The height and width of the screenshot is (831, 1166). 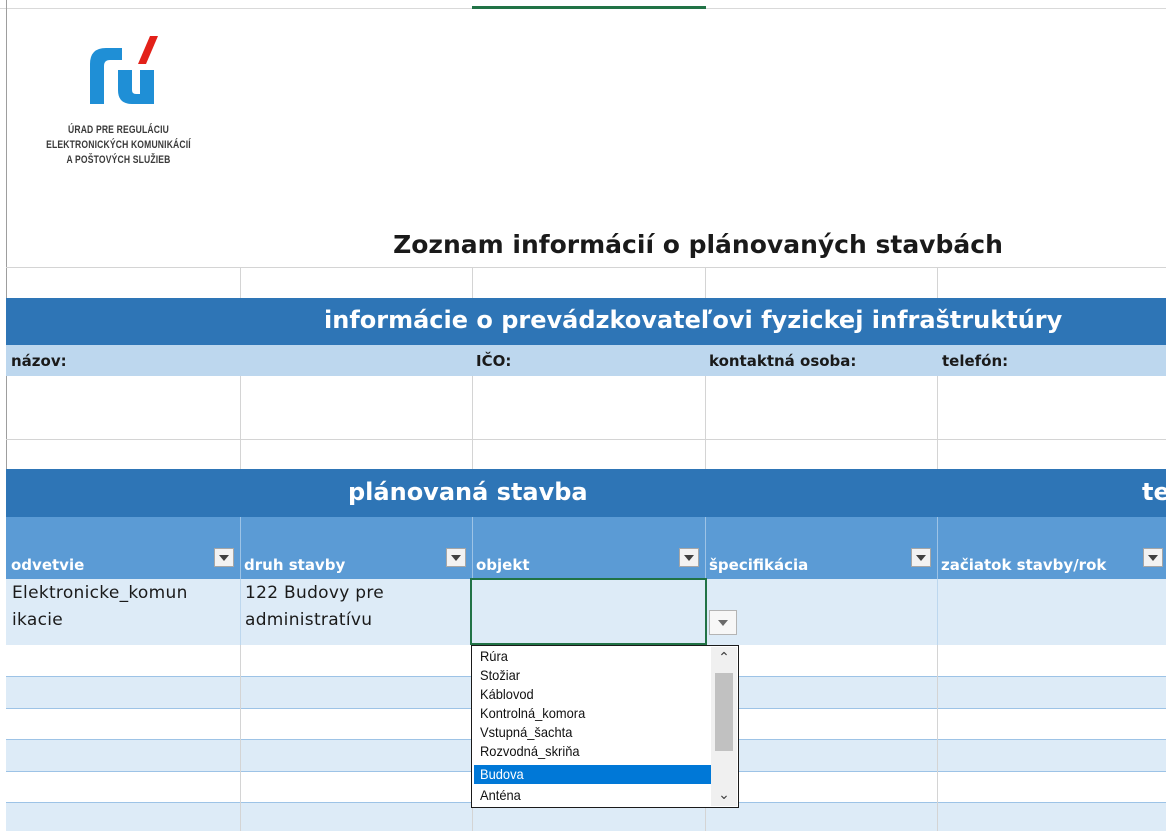 I want to click on filter-button-druh-stavby, so click(x=456, y=557).